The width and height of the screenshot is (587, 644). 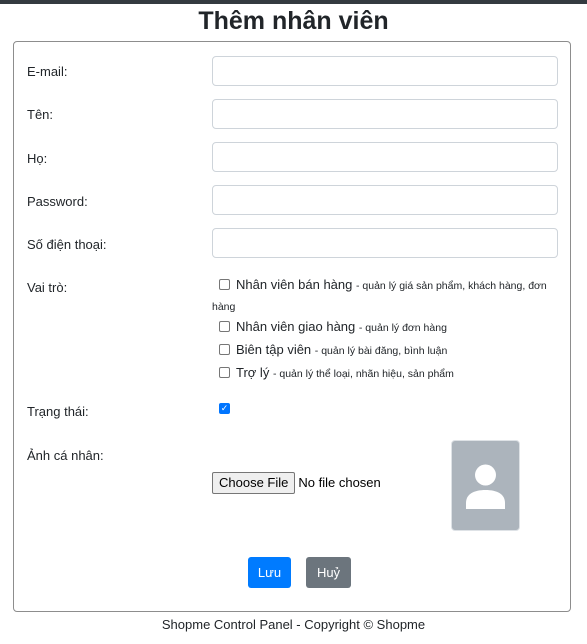 I want to click on save-button: Lưu, so click(x=269, y=572).